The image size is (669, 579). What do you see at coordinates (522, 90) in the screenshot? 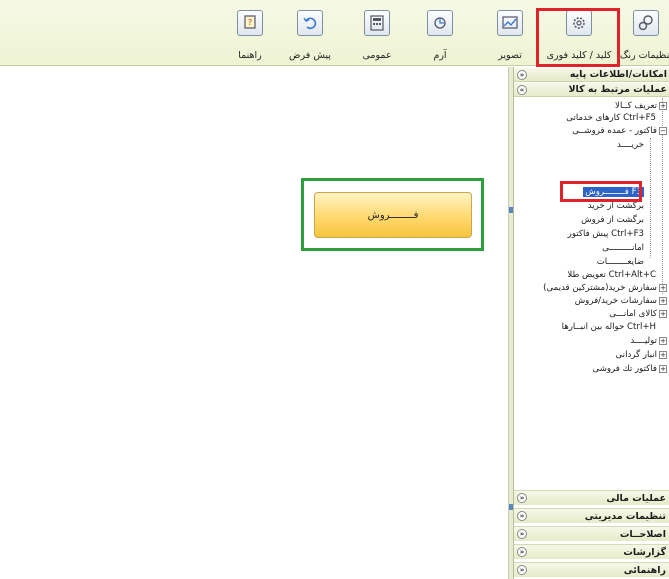
I see `chevron-up-icon: «` at bounding box center [522, 90].